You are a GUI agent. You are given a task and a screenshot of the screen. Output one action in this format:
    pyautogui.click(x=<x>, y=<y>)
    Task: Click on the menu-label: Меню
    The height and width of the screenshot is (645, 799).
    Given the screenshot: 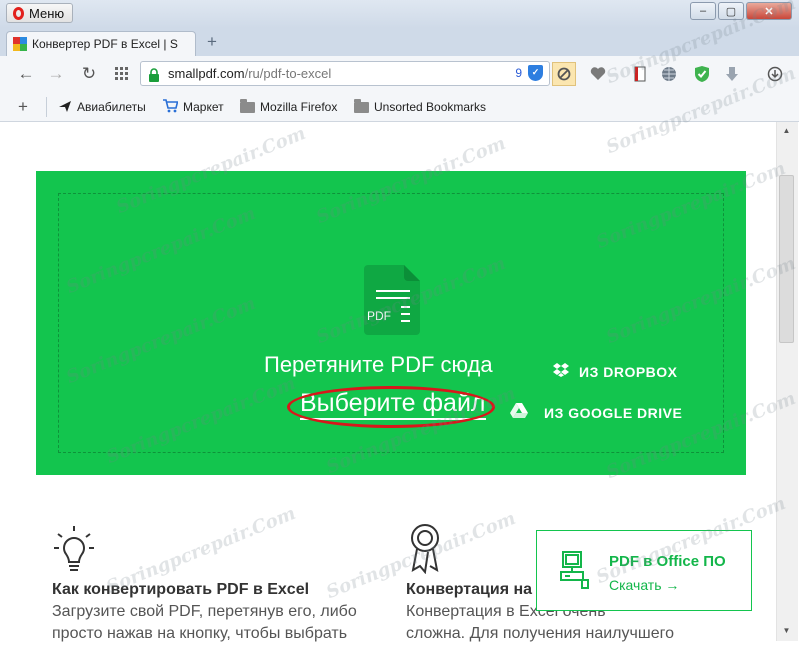 What is the action you would take?
    pyautogui.click(x=47, y=13)
    